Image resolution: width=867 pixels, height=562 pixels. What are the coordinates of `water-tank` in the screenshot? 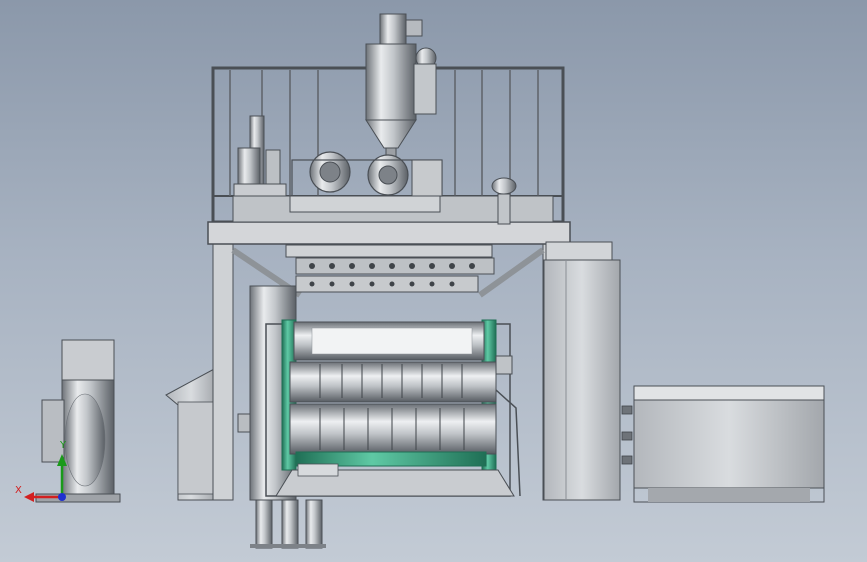 It's located at (723, 444).